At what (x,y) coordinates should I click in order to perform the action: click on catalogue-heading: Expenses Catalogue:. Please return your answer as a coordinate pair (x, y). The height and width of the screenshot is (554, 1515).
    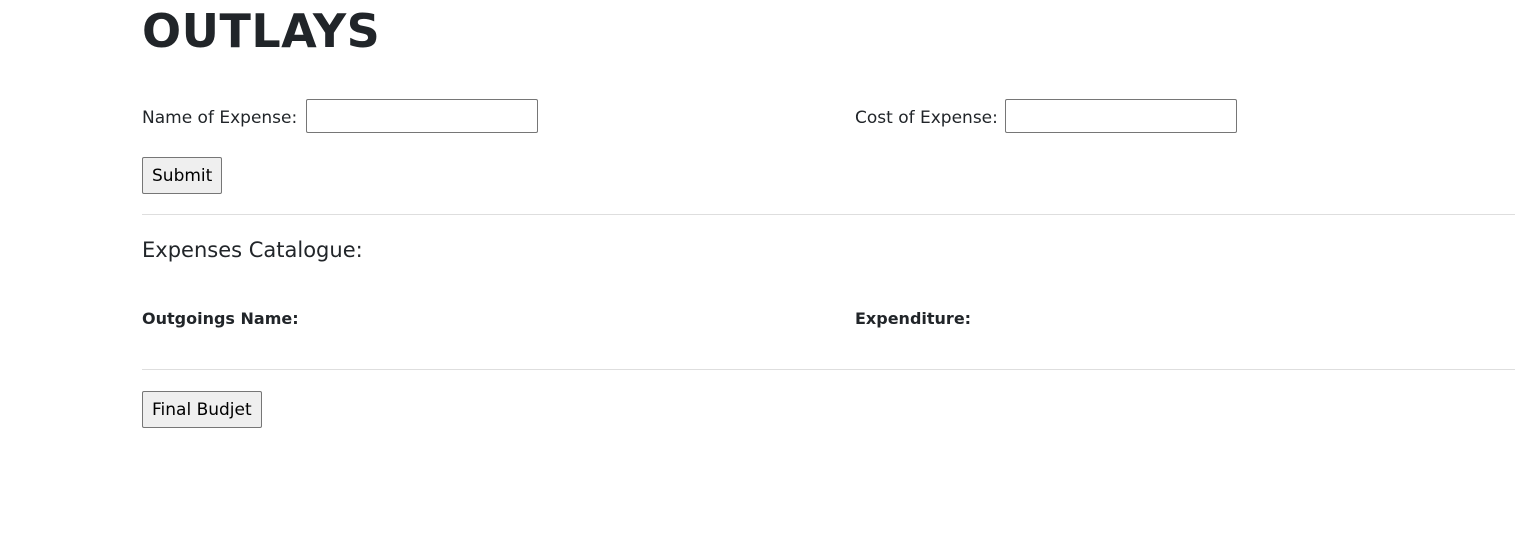
    Looking at the image, I should click on (252, 250).